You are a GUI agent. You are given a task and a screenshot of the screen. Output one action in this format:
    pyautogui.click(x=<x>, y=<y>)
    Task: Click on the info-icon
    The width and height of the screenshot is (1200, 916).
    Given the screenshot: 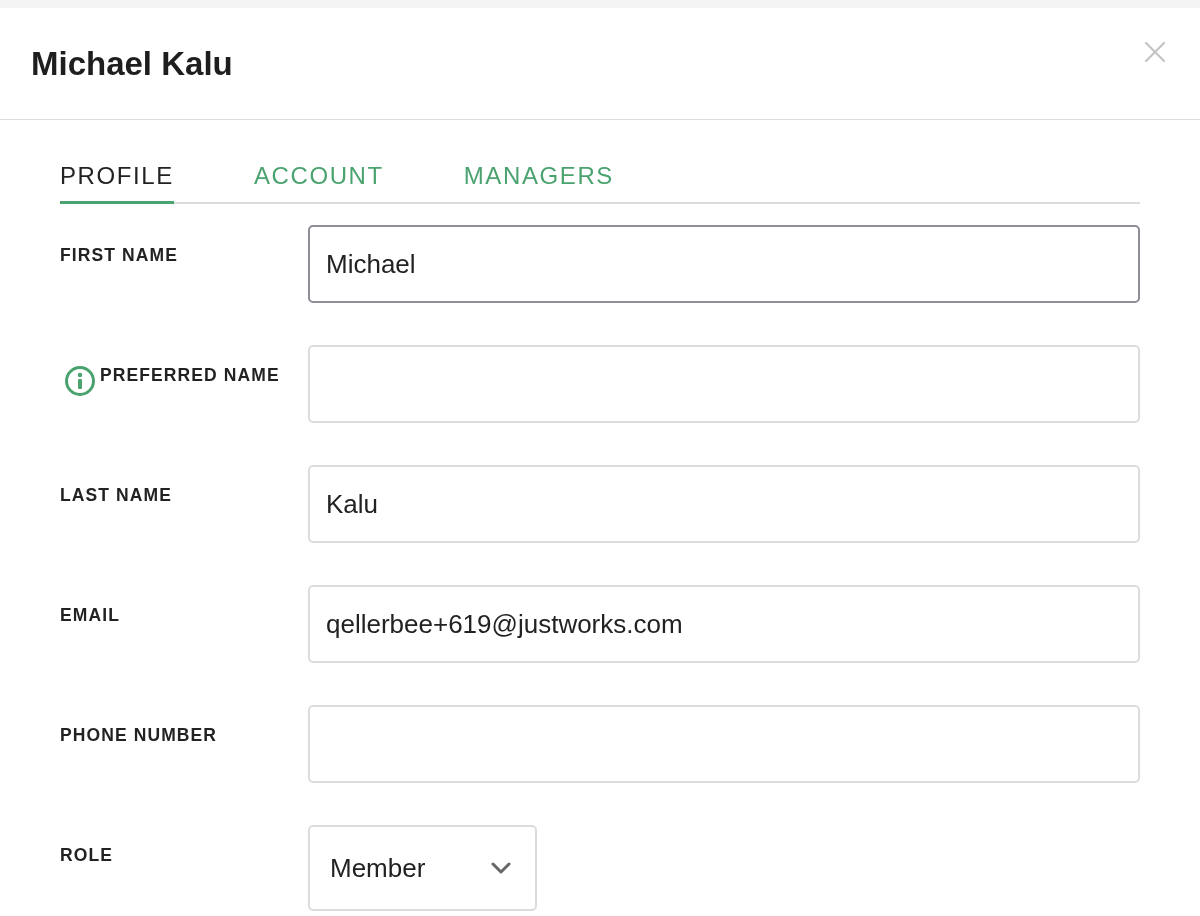 What is the action you would take?
    pyautogui.click(x=80, y=381)
    